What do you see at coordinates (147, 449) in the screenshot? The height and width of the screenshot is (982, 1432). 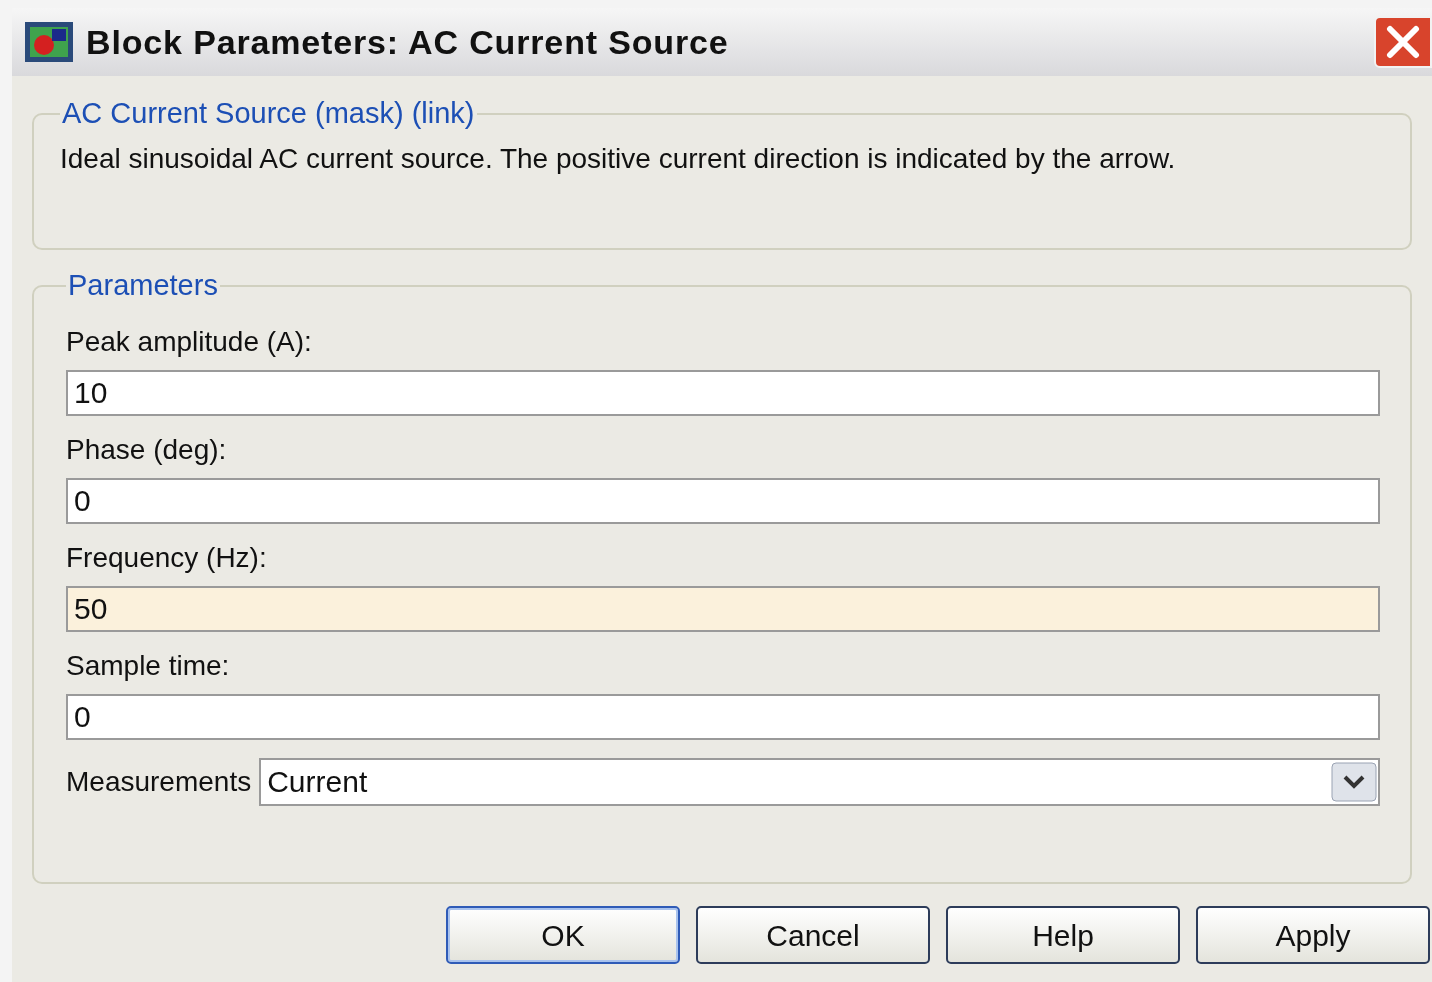 I see `field-label: Phase (deg):` at bounding box center [147, 449].